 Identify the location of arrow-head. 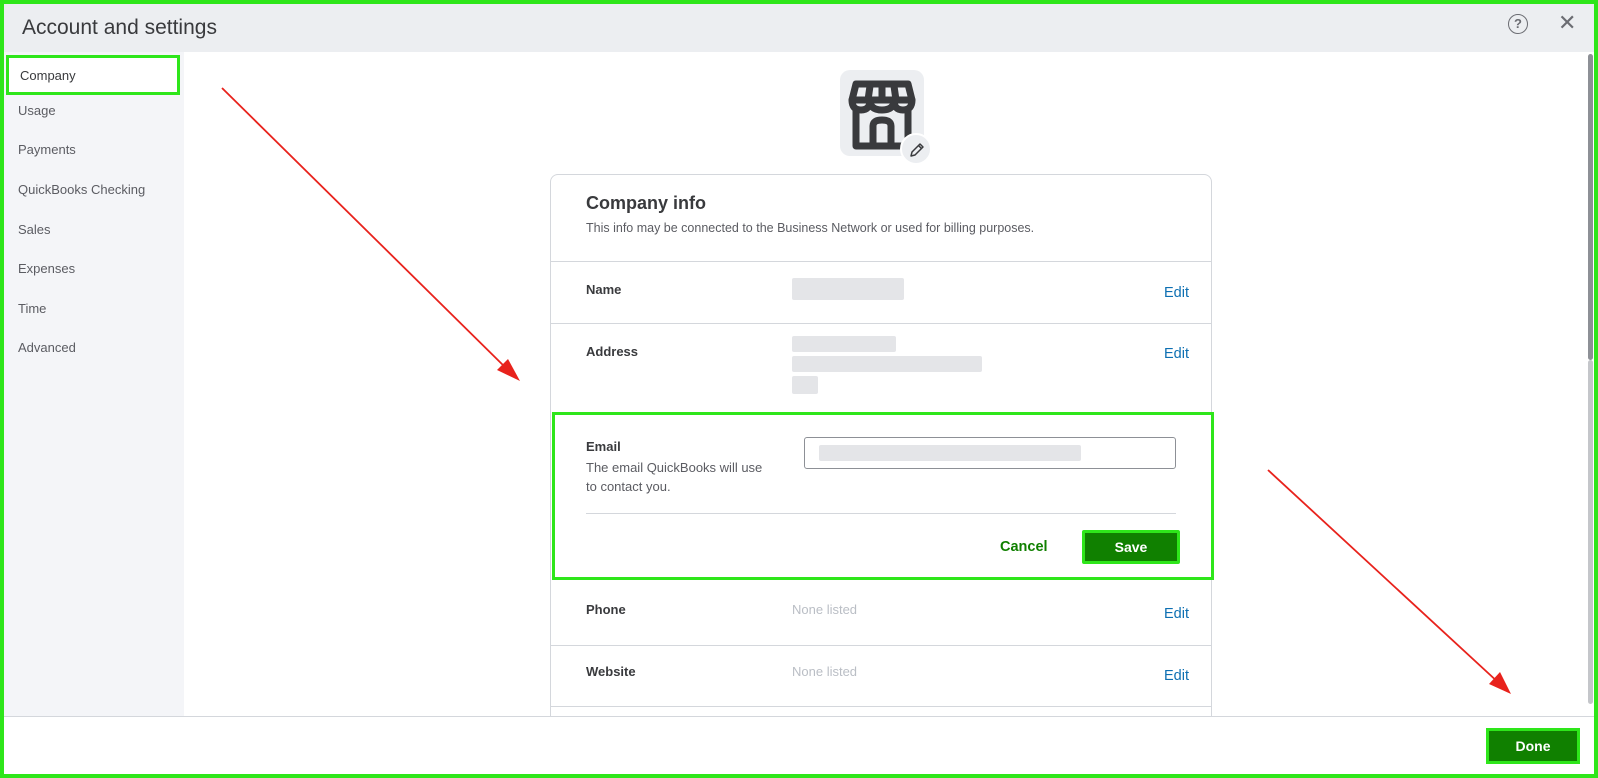
(1500, 683).